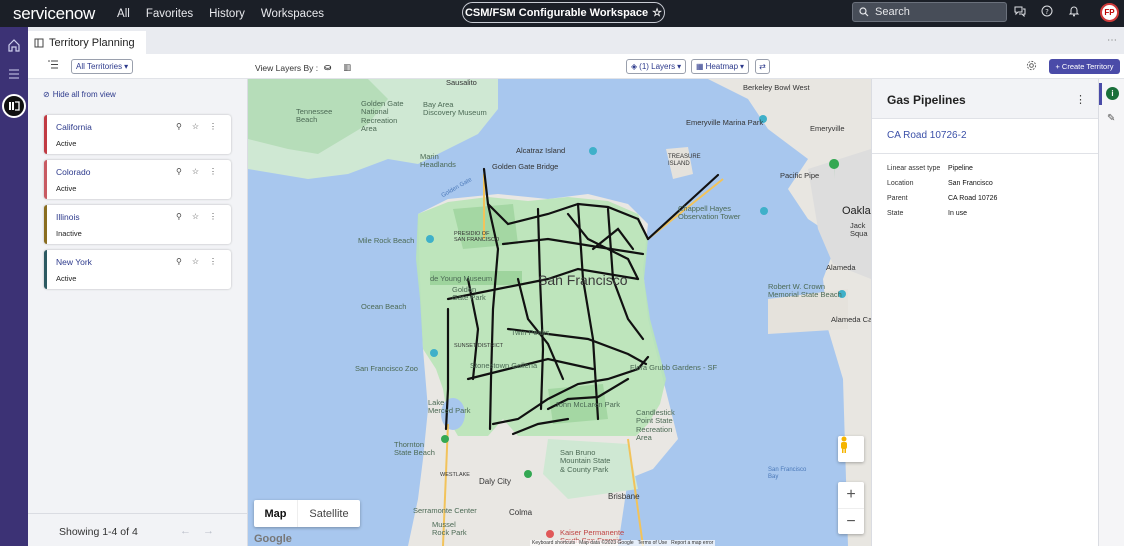 The height and width of the screenshot is (546, 1124). I want to click on servicenow-logo: servicenow, so click(54, 14).